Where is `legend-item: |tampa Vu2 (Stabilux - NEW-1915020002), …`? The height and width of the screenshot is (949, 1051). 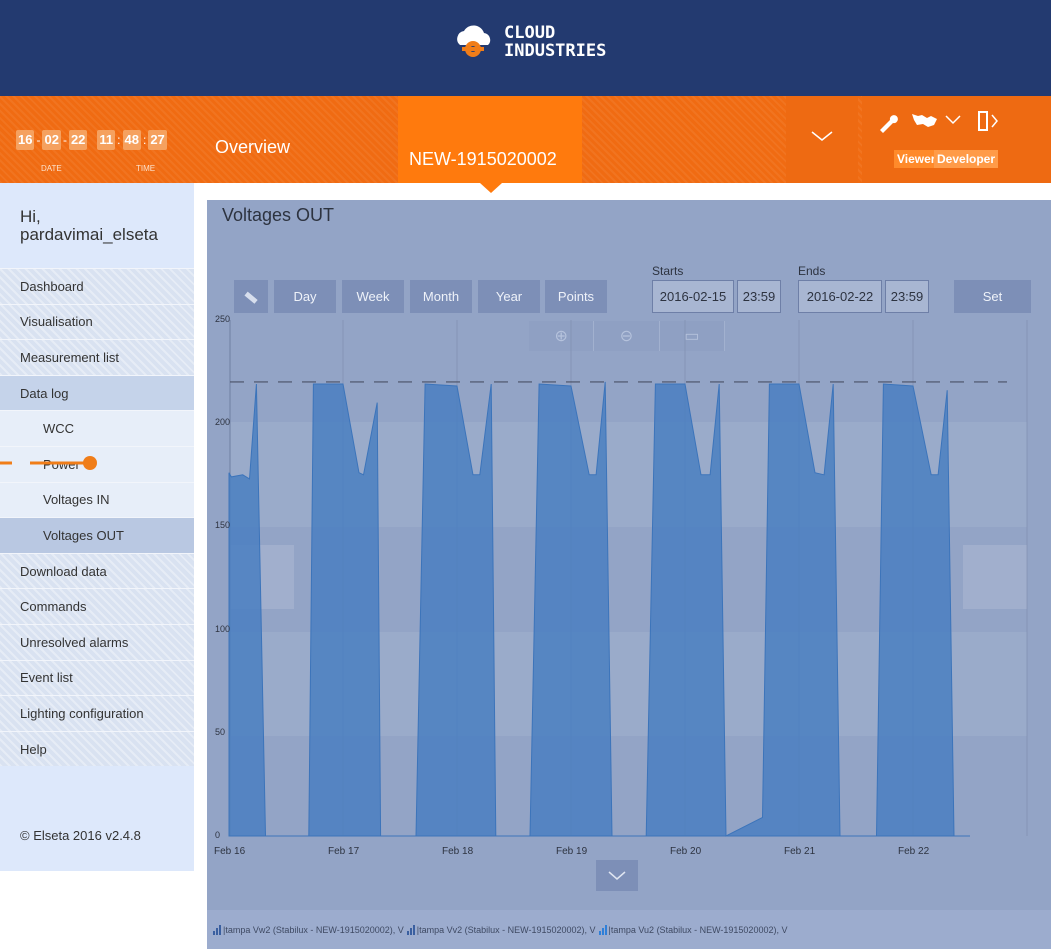
legend-item: |tampa Vu2 (Stabilux - NEW-1915020002), … is located at coordinates (693, 929).